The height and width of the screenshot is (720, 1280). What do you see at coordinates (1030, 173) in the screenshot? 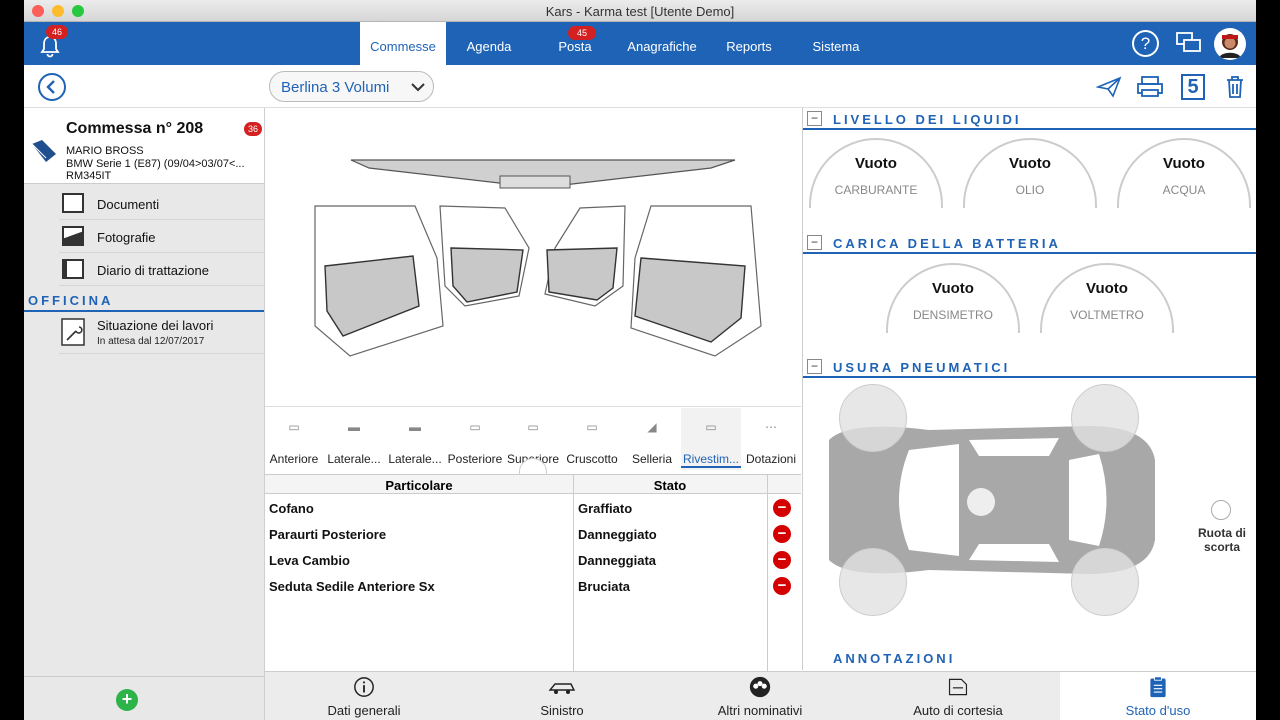
I see `gauge-olio: Vuoto OLIO` at bounding box center [1030, 173].